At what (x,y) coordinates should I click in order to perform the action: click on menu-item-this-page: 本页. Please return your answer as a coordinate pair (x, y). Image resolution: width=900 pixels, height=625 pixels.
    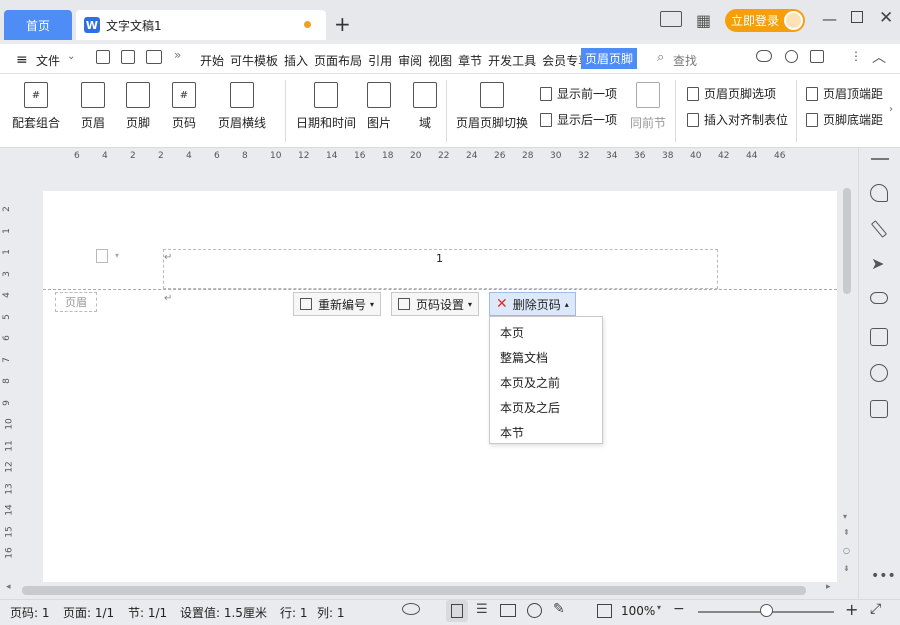
    Looking at the image, I should click on (512, 332).